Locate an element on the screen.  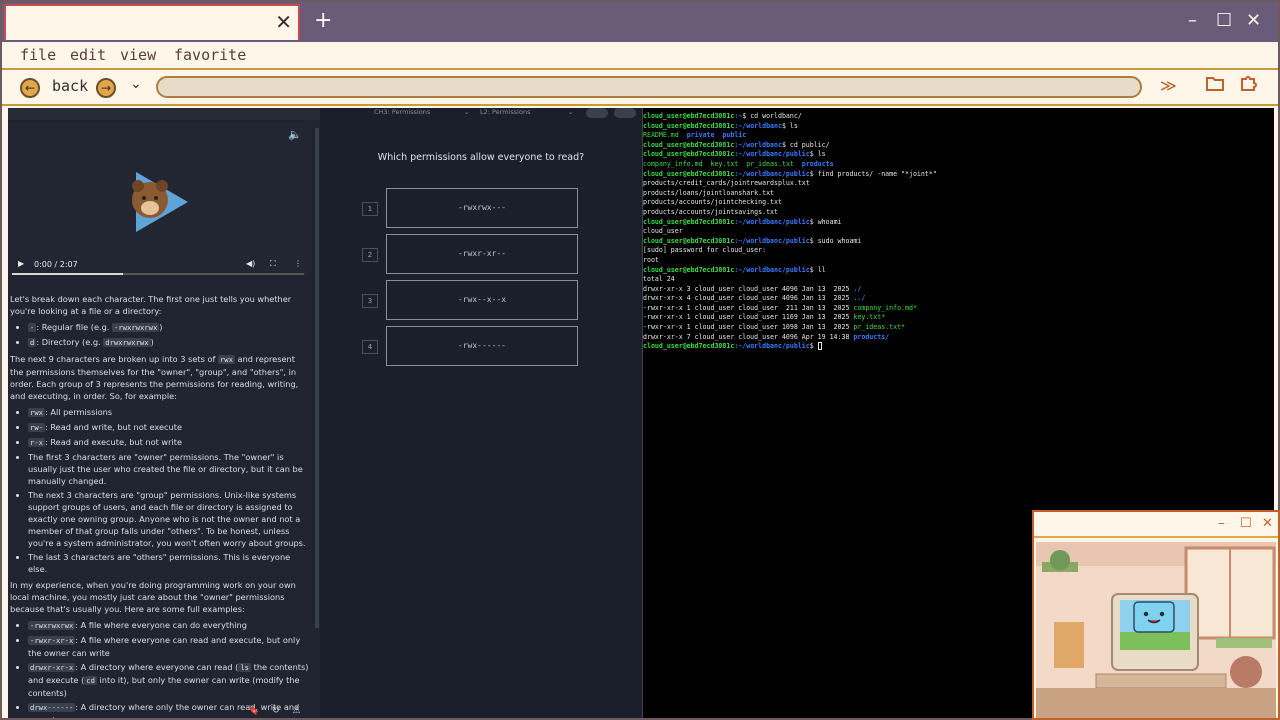
browser-tab: ✕ is located at coordinates (152, 22).